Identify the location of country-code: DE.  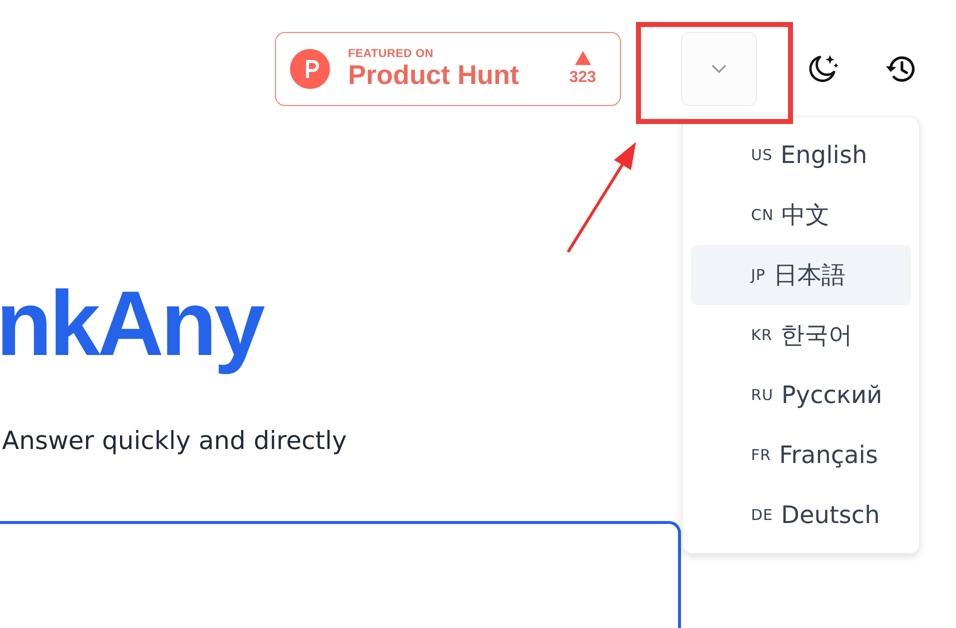
(762, 515).